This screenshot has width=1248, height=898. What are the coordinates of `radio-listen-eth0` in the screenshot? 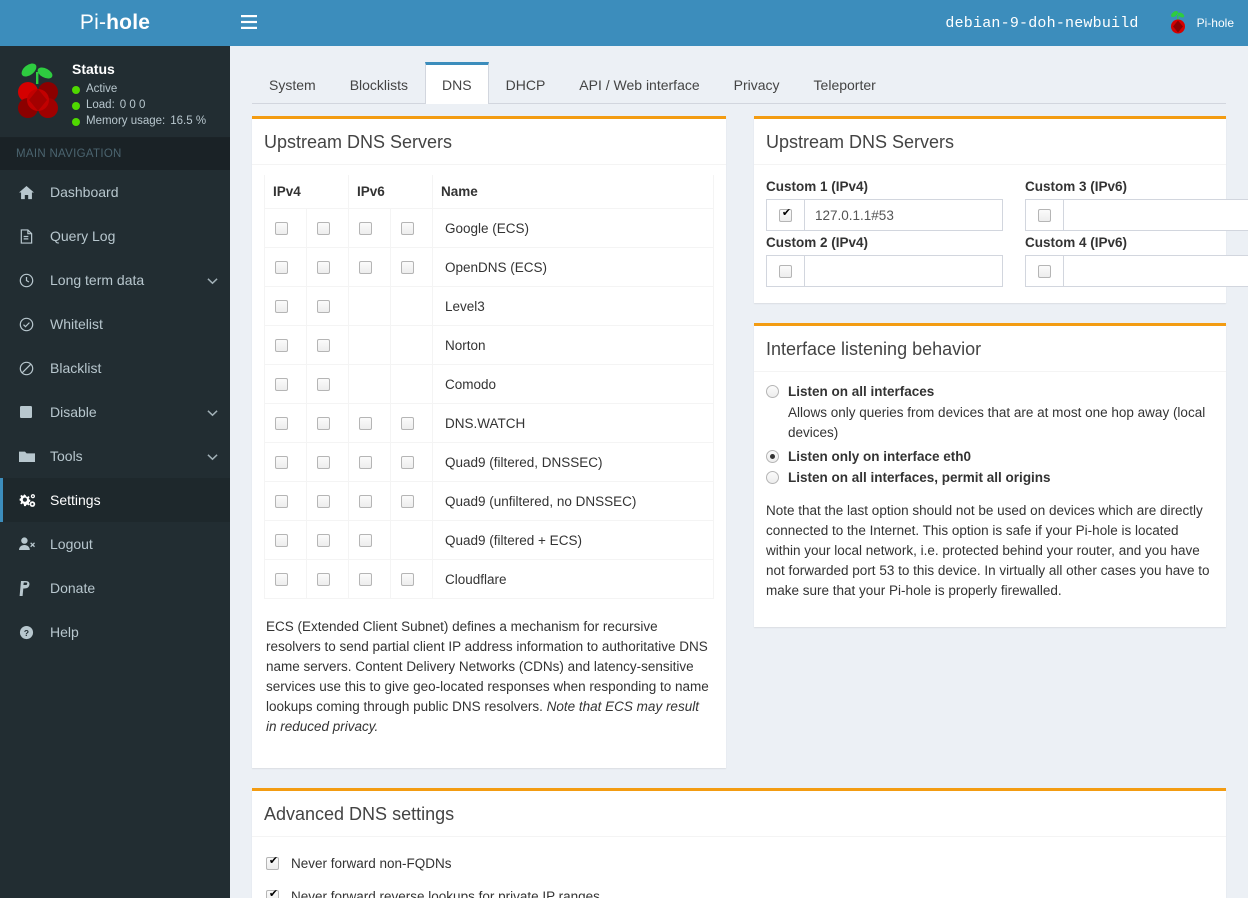 It's located at (772, 456).